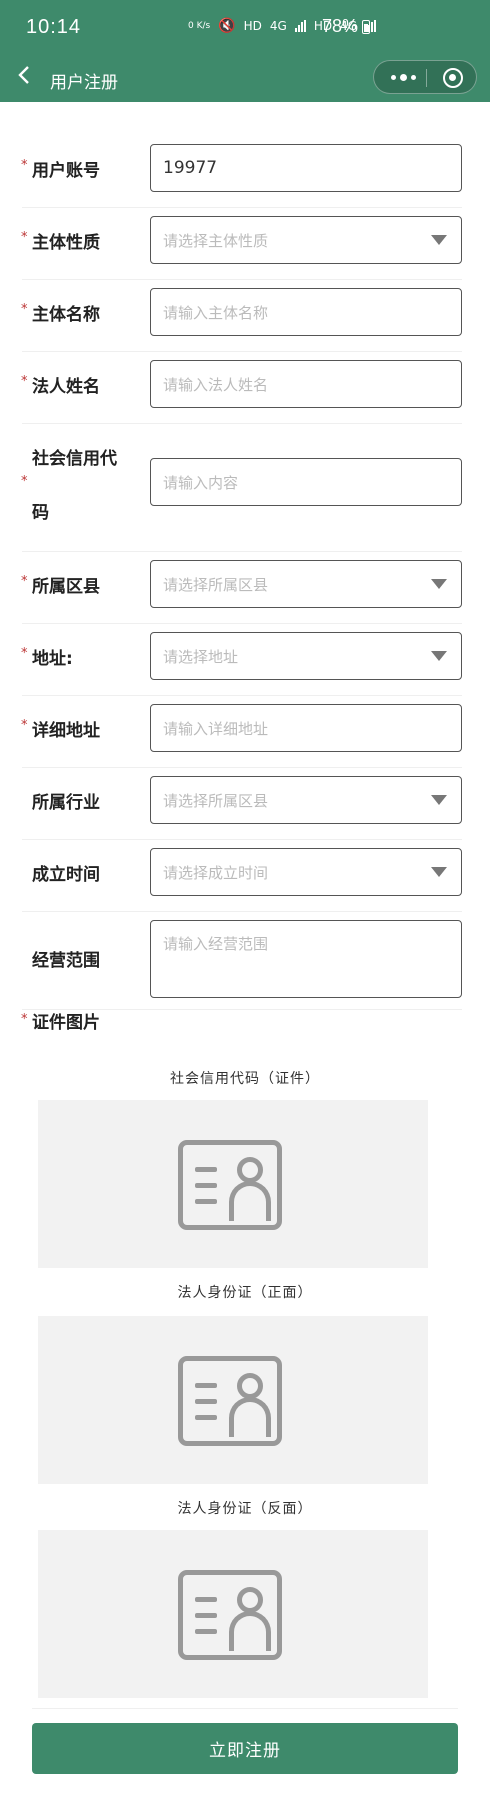 This screenshot has height=1815, width=490. What do you see at coordinates (54, 27) in the screenshot?
I see `status-time: 10:14` at bounding box center [54, 27].